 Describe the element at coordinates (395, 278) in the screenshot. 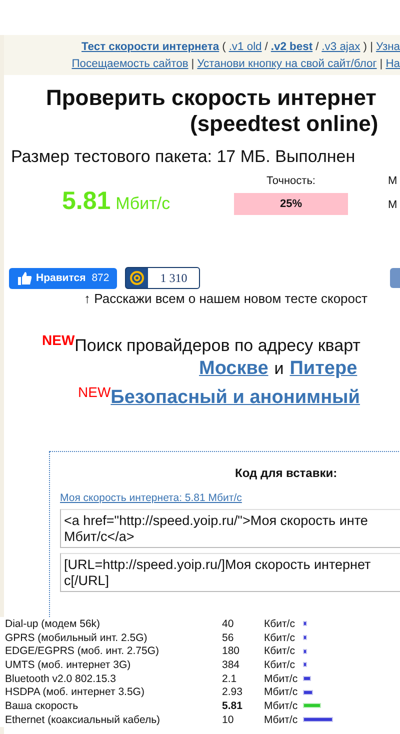

I see `share-button` at that location.